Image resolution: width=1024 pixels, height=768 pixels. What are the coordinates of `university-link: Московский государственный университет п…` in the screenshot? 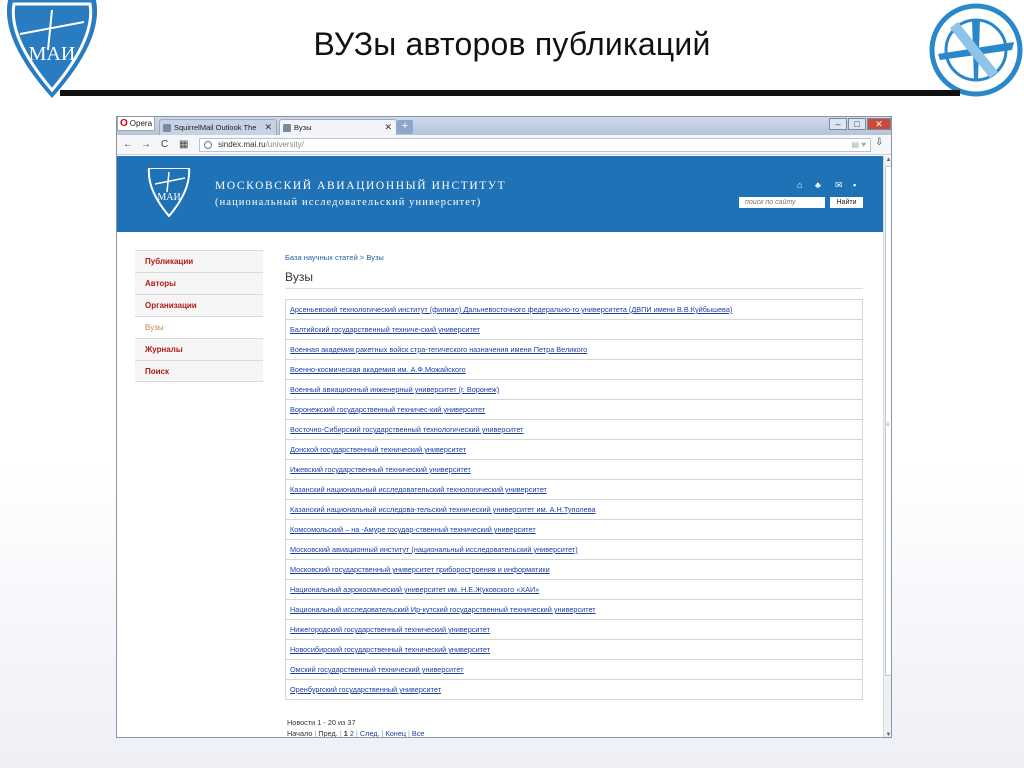 It's located at (574, 570).